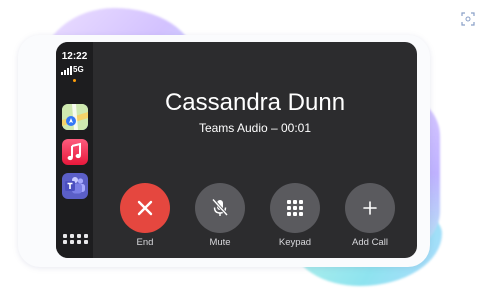 This screenshot has width=479, height=299. I want to click on close-icon, so click(145, 208).